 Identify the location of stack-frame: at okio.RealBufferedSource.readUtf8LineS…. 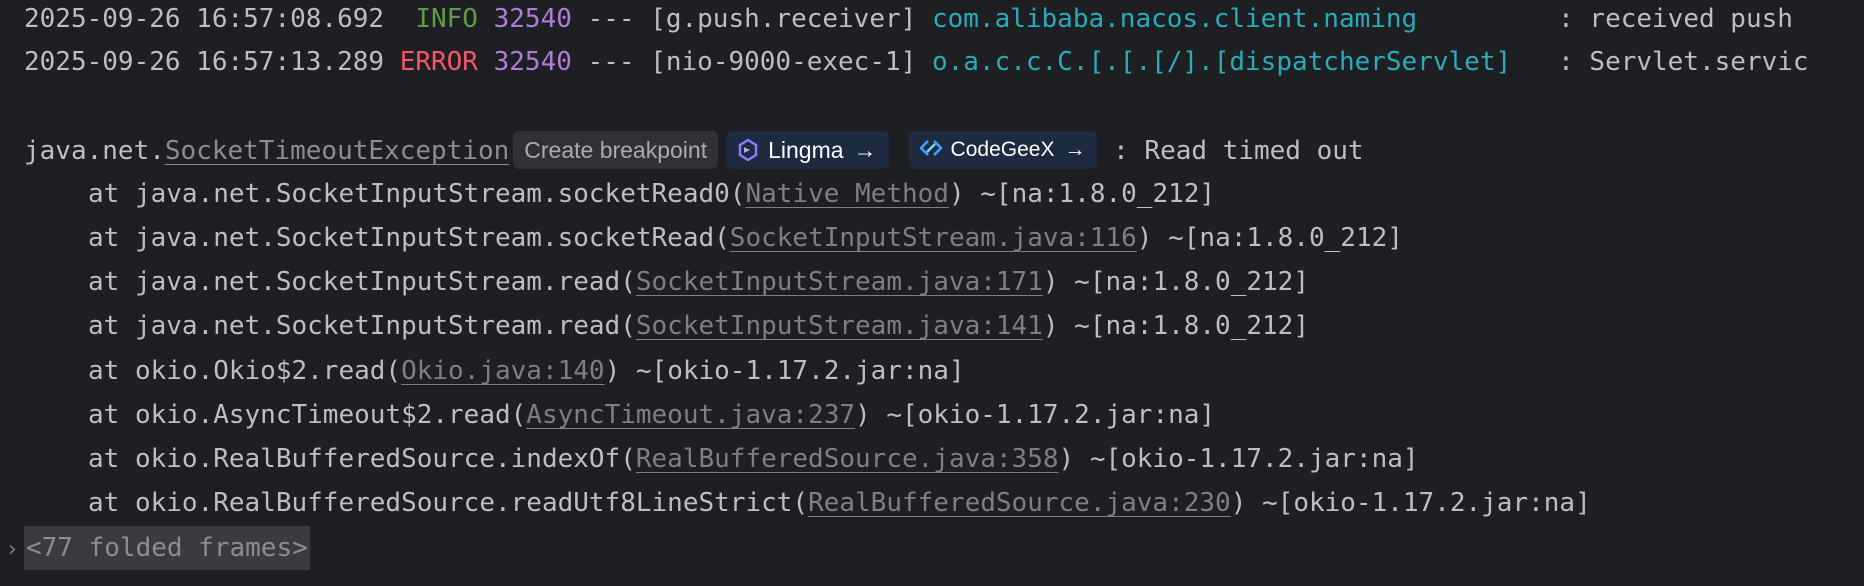
(839, 503).